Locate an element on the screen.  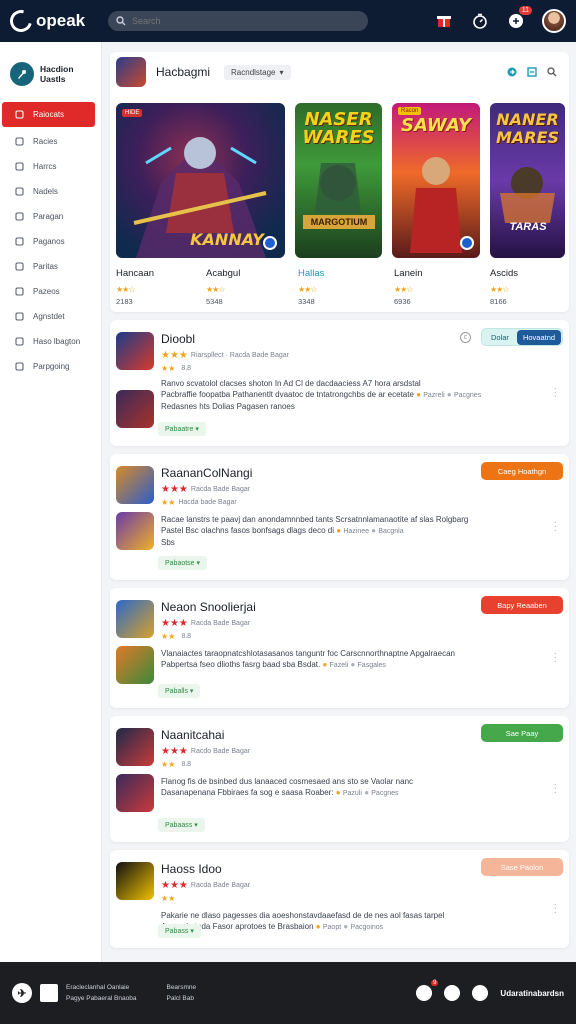
game-tag-button: Pabaotse ▾ is located at coordinates (183, 563).